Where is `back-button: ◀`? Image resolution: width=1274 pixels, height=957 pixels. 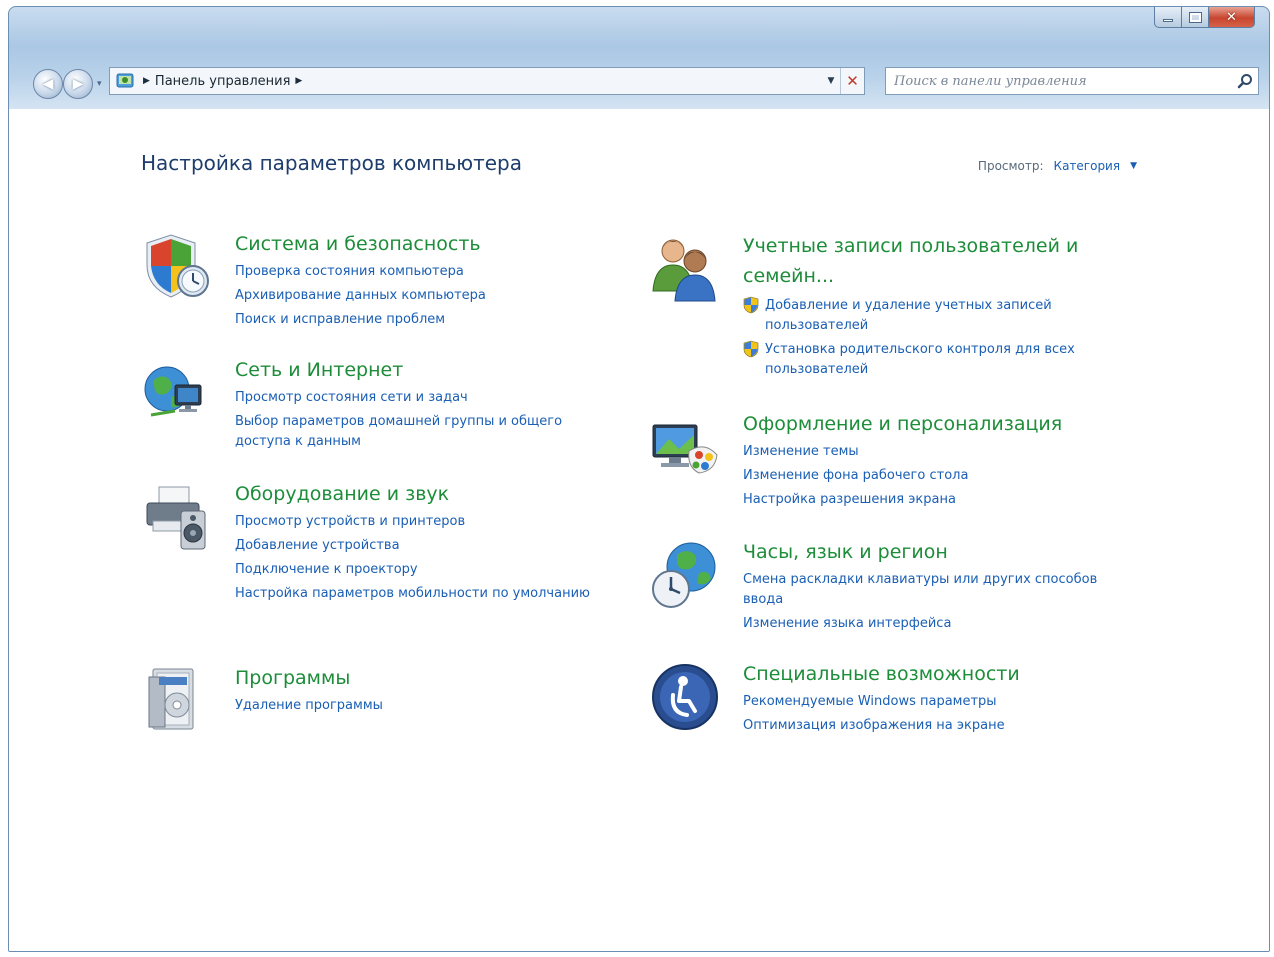 back-button: ◀ is located at coordinates (48, 84).